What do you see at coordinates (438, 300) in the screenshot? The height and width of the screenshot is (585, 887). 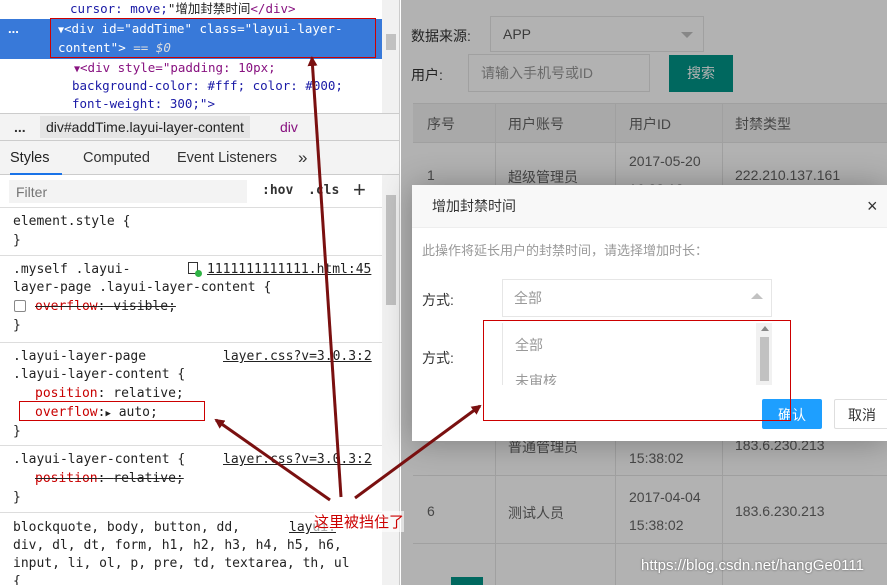 I see `method-label: 方式:` at bounding box center [438, 300].